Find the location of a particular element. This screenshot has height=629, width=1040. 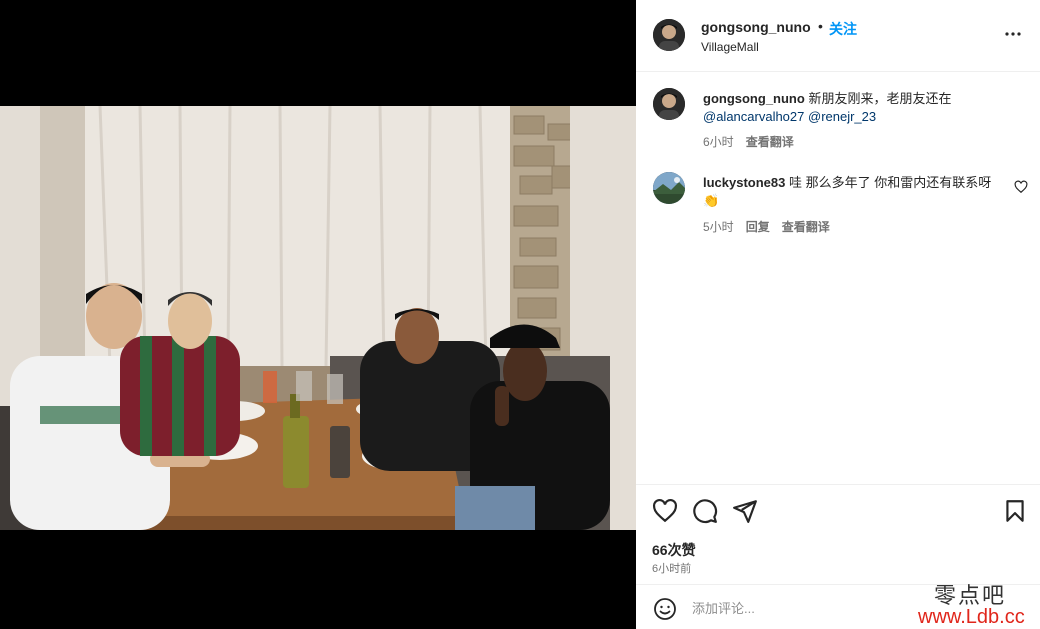

comment-time: 5小时 is located at coordinates (718, 227).